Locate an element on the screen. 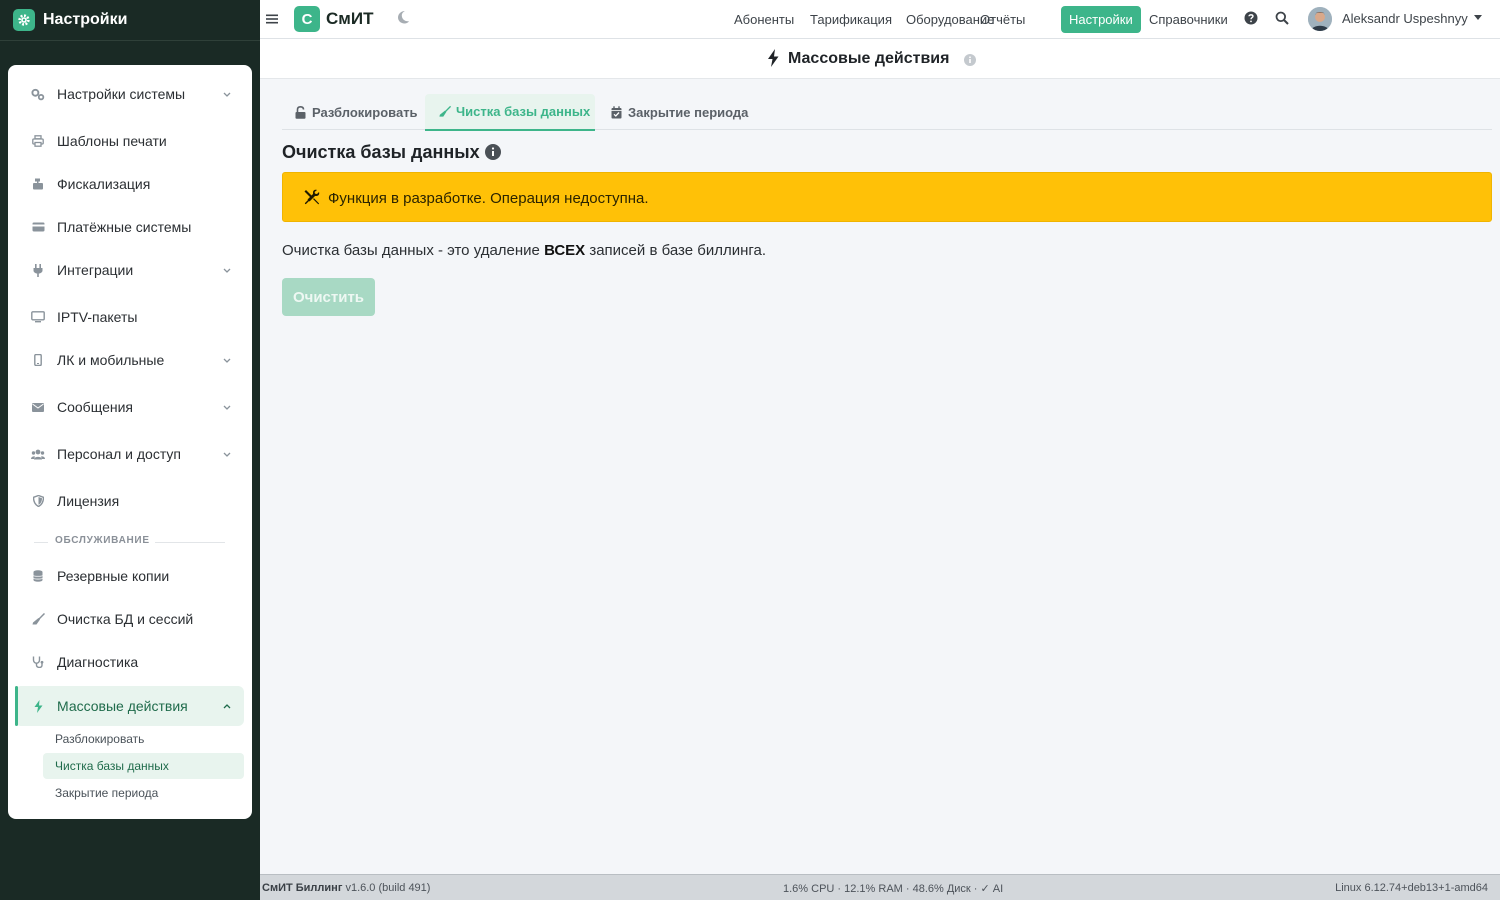 Image resolution: width=1500 pixels, height=900 pixels. description-text: записей в базе биллинга. is located at coordinates (676, 250).